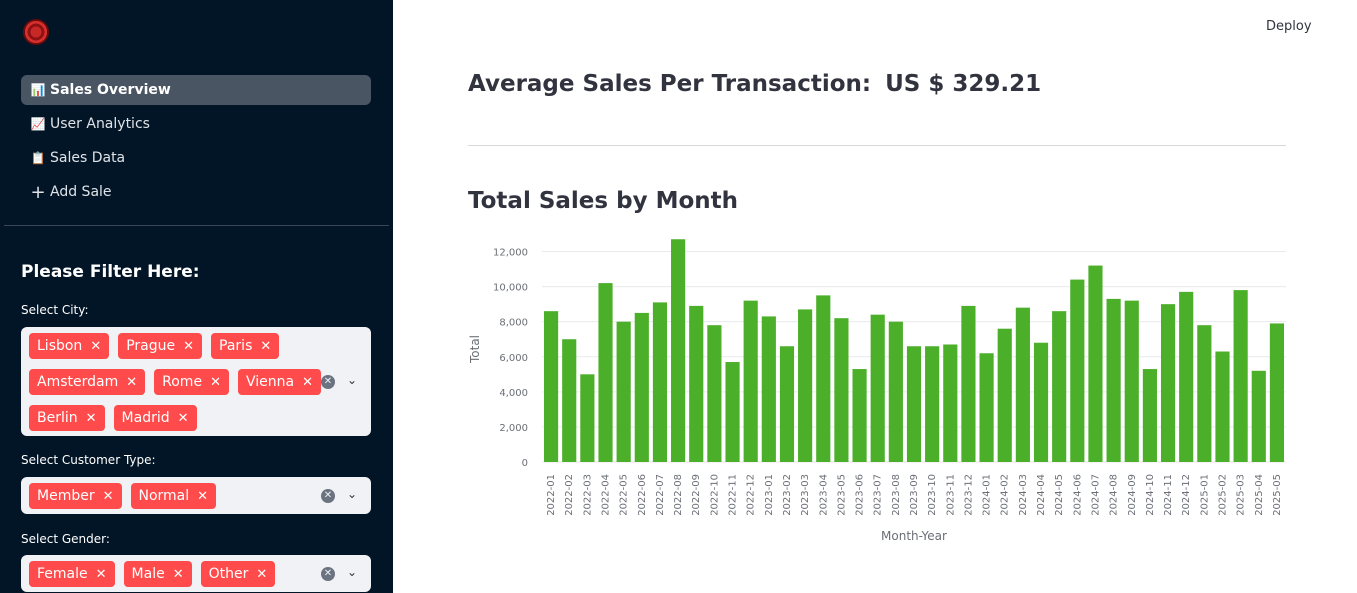  Describe the element at coordinates (896, 495) in the screenshot. I see `x-tick-label: 2023-08` at that location.